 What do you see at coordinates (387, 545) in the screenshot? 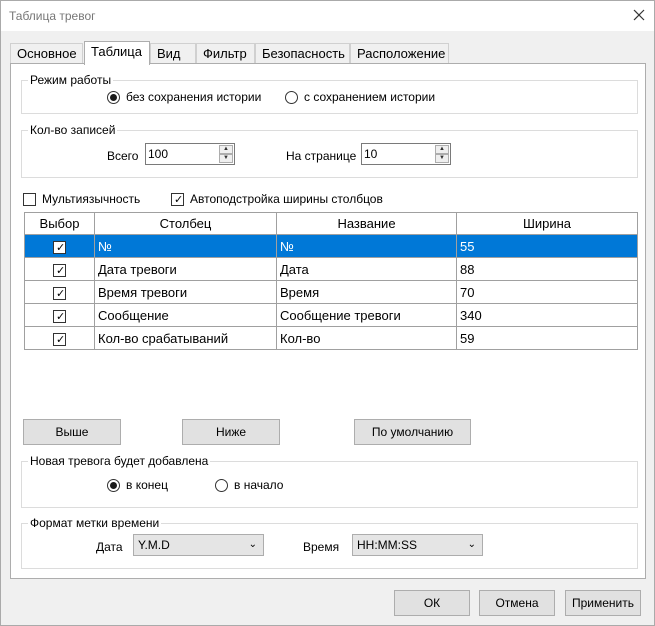
I see `time-format-value: HH:MM:SS` at bounding box center [387, 545].